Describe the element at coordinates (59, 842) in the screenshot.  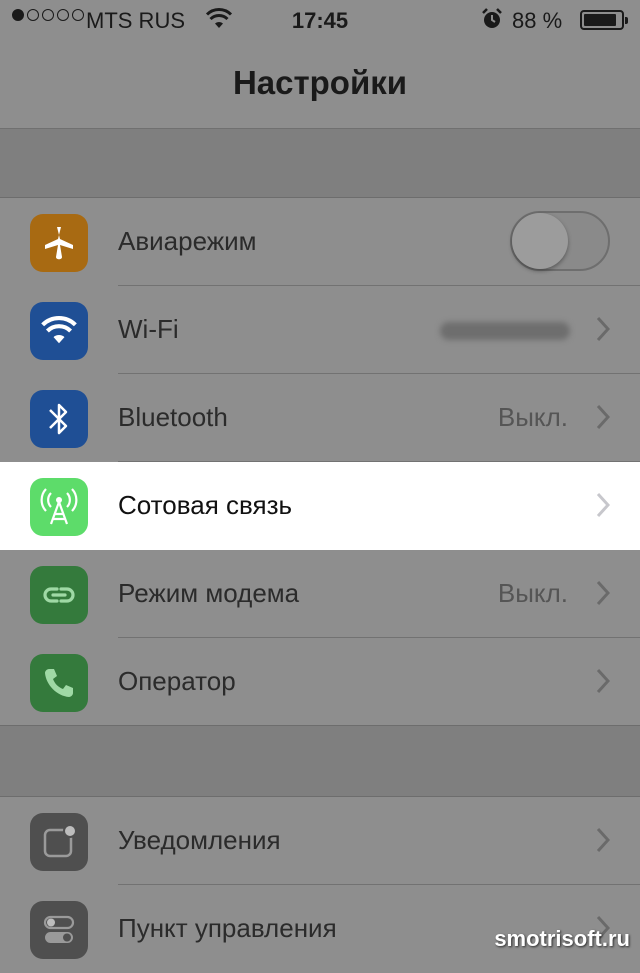
I see `notifications-icon` at that location.